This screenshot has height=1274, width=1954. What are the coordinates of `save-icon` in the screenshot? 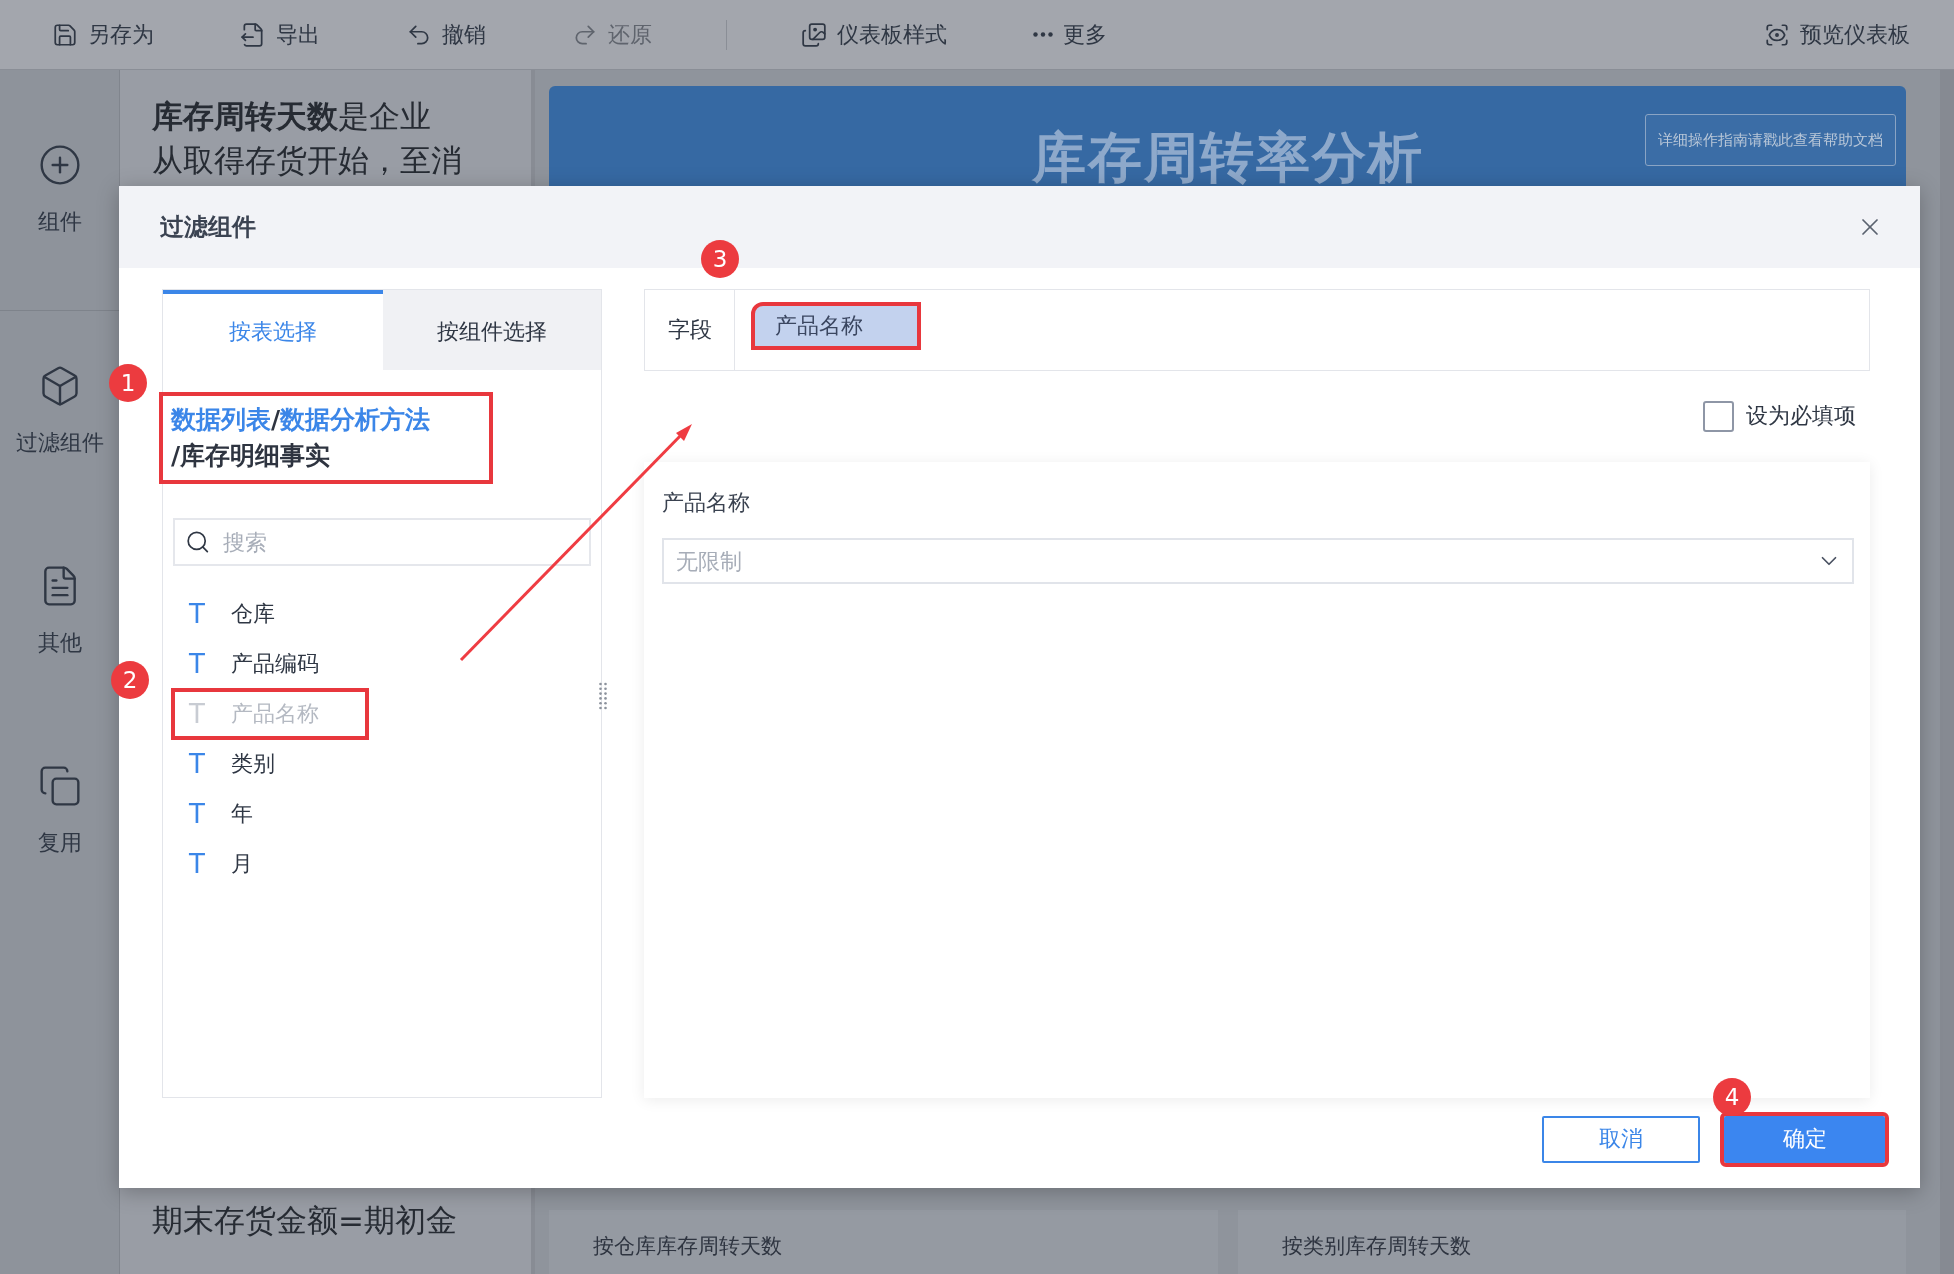 It's located at (65, 34).